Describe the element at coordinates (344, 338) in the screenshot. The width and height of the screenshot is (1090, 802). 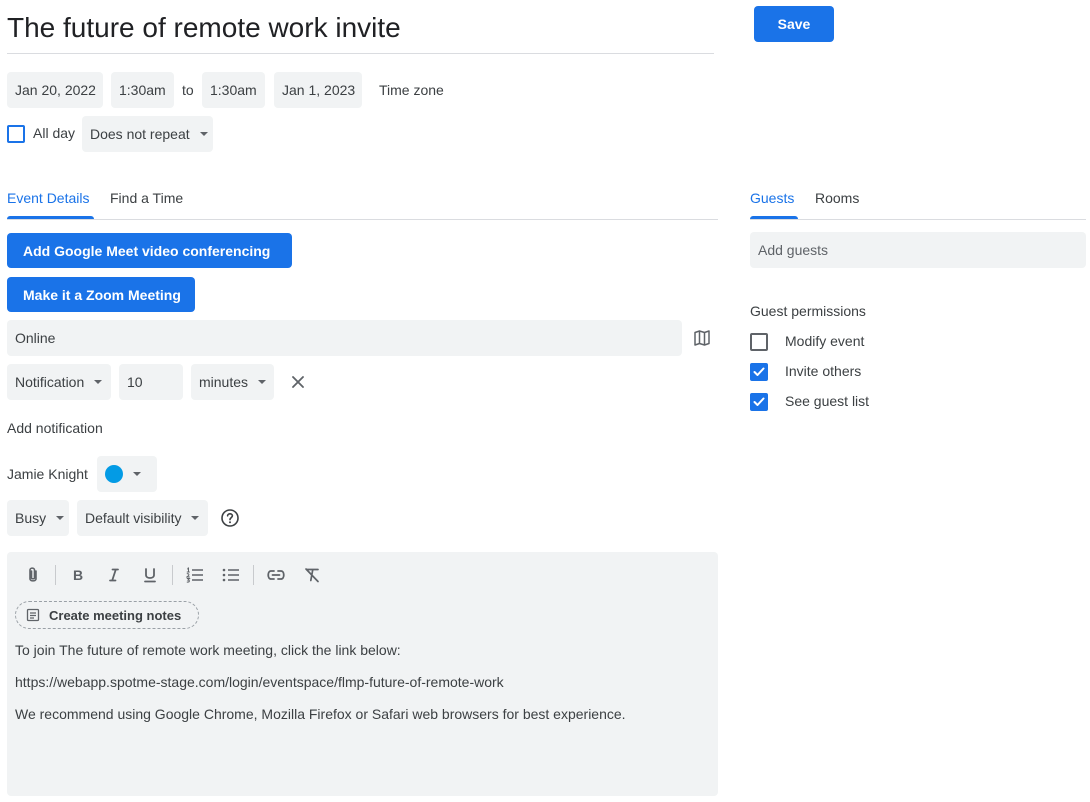
I see `location-input: Online` at that location.